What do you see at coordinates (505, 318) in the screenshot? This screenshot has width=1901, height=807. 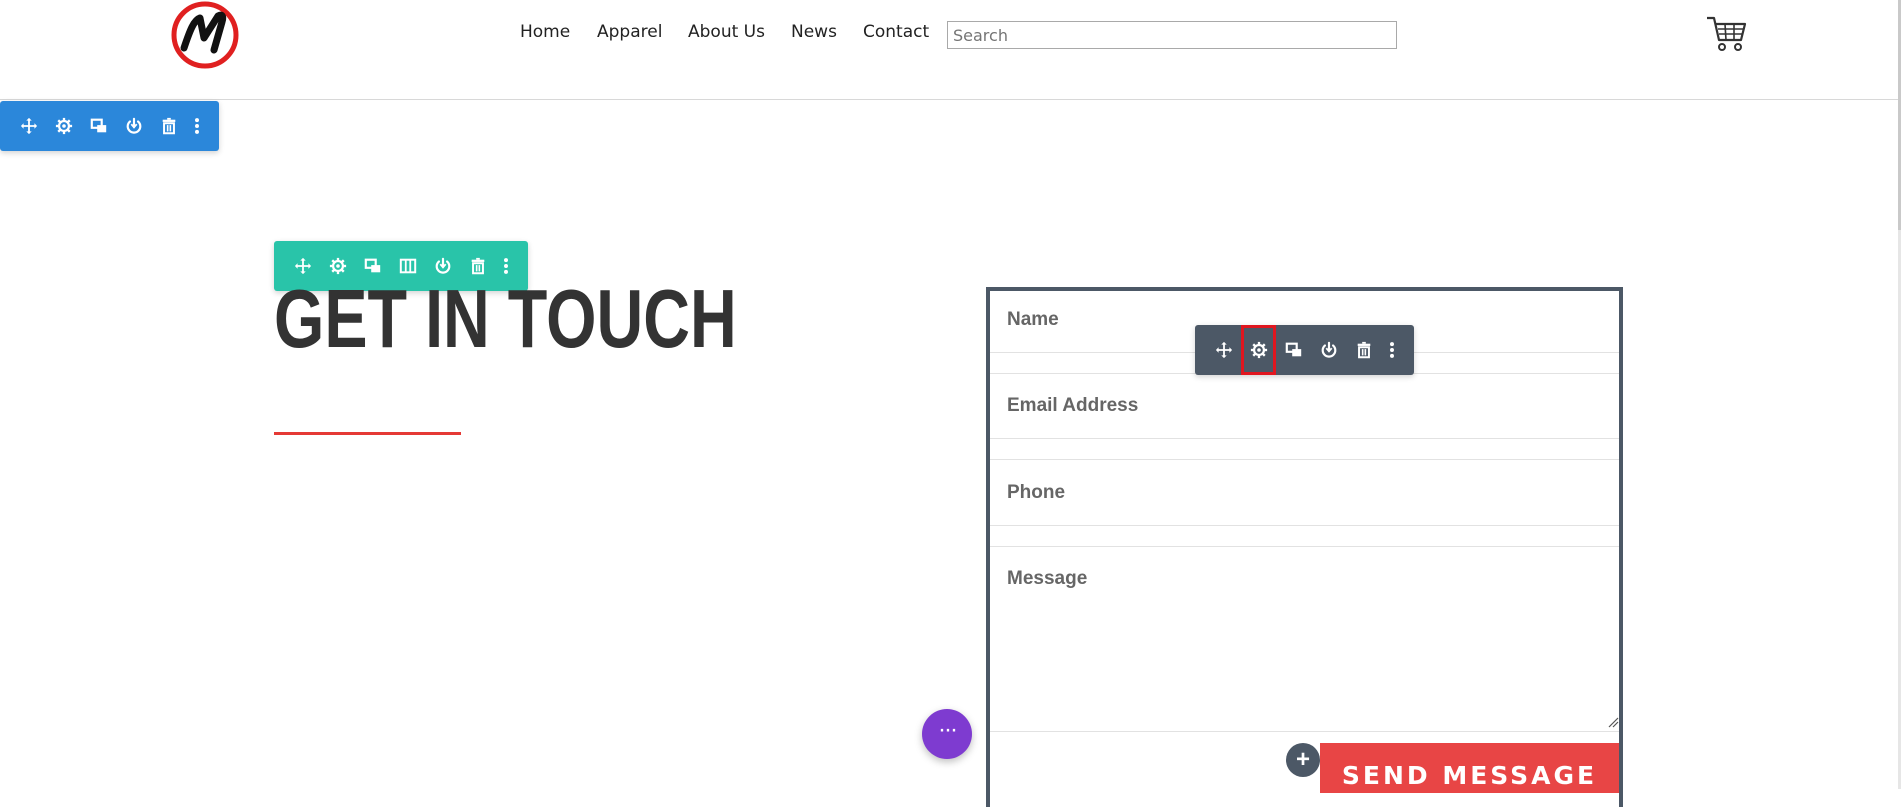 I see `page-title: GET IN TOUCH` at bounding box center [505, 318].